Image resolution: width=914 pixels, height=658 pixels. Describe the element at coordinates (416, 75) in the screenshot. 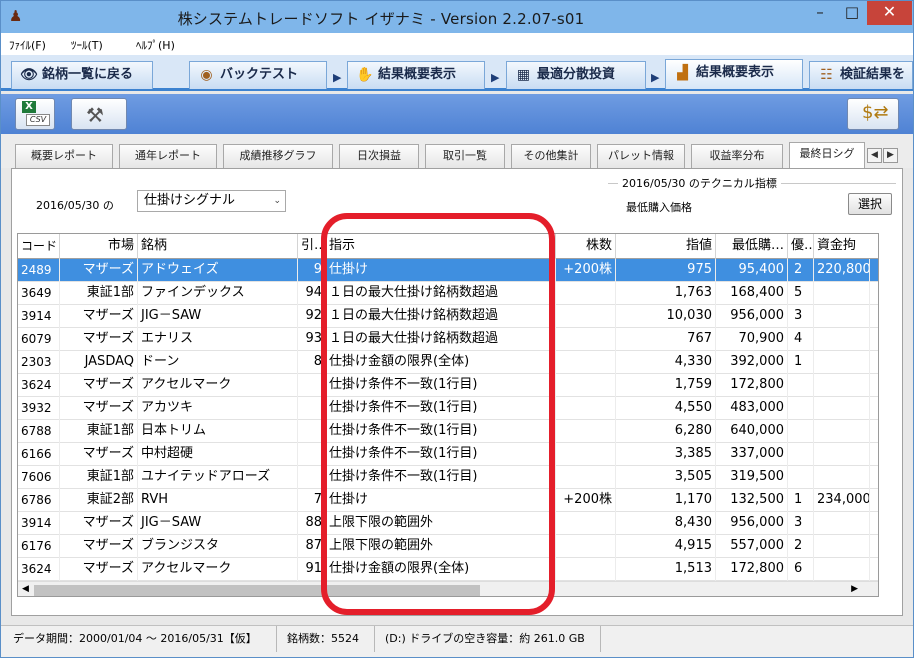

I see `tab-result-summary-1: ✋ 結果概要表示` at that location.